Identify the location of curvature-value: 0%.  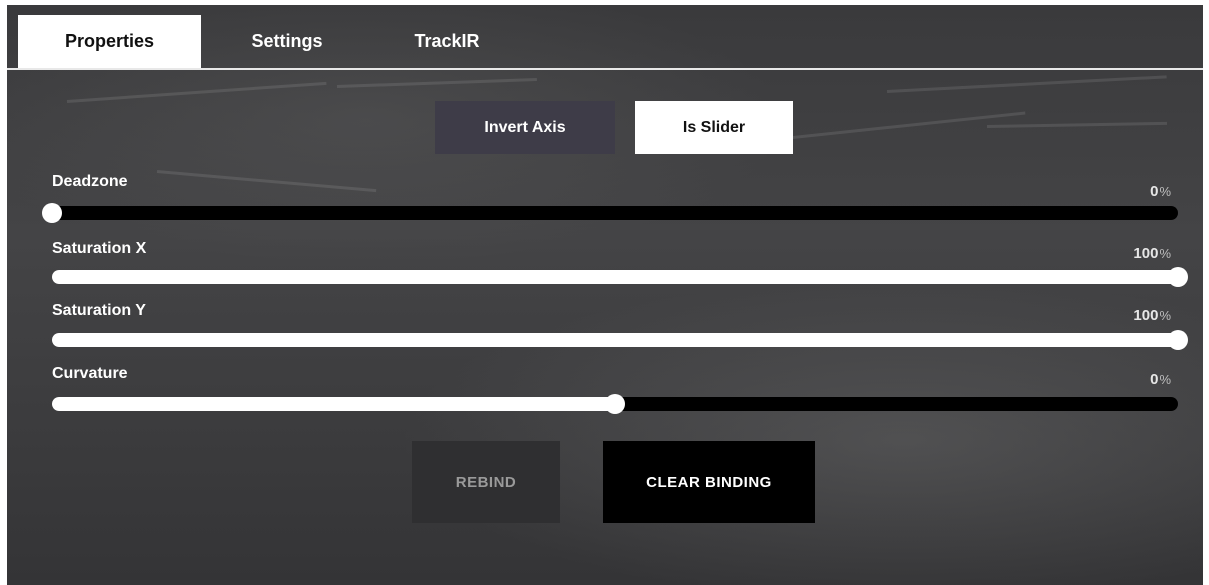
(1160, 379).